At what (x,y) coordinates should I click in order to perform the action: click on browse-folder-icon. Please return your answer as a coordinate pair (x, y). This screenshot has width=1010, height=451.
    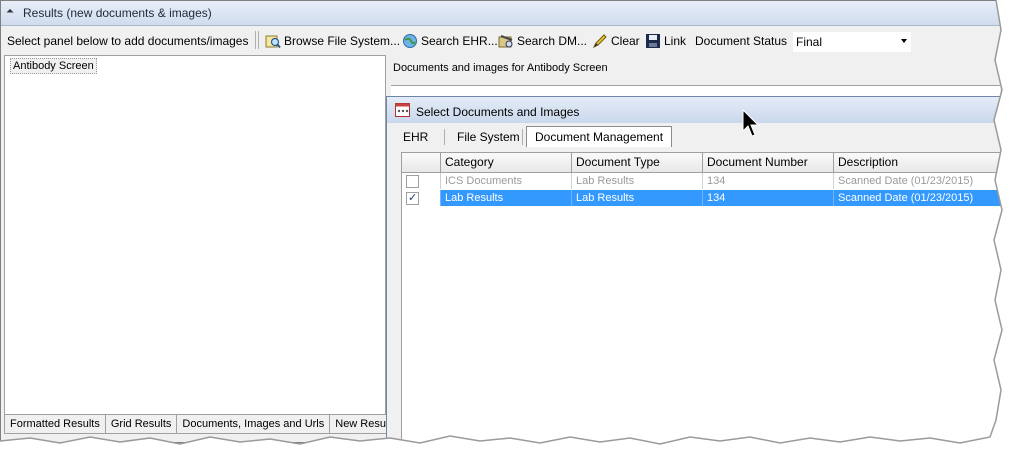
    Looking at the image, I should click on (273, 41).